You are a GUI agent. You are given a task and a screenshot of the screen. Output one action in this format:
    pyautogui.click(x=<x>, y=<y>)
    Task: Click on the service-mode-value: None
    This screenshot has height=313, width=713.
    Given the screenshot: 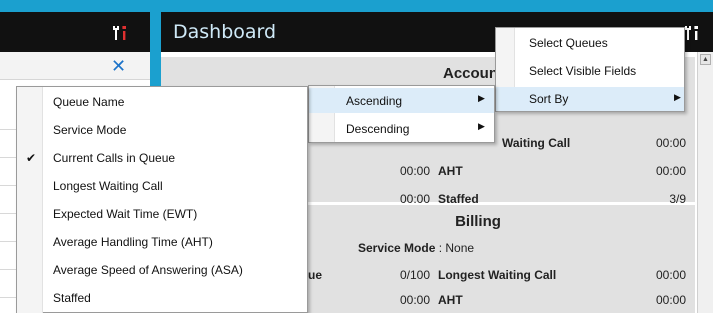 What is the action you would take?
    pyautogui.click(x=460, y=248)
    